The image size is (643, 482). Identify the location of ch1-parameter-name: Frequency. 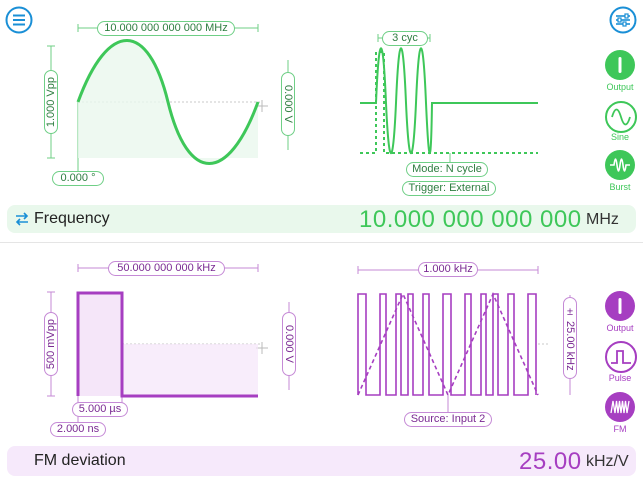
(72, 218).